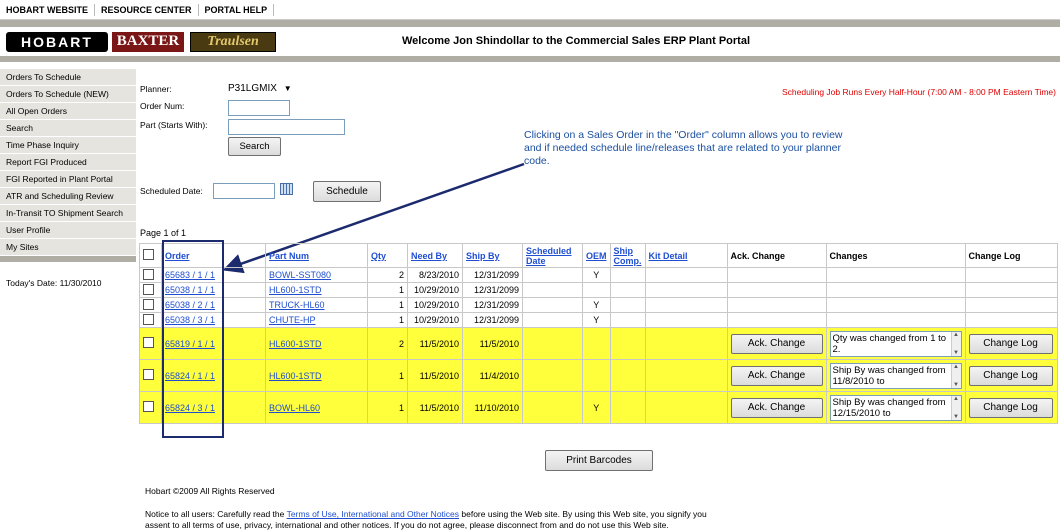 This screenshot has height=532, width=1060. I want to click on part-cell: HL600-1STD, so click(316, 375).